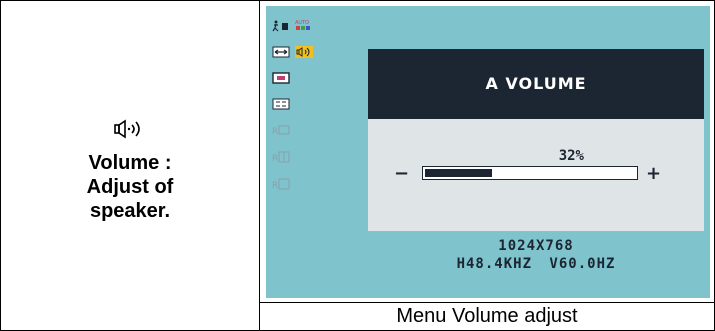 Image resolution: width=715 pixels, height=331 pixels. I want to click on auto-color-icon: AUTO, so click(303, 25).